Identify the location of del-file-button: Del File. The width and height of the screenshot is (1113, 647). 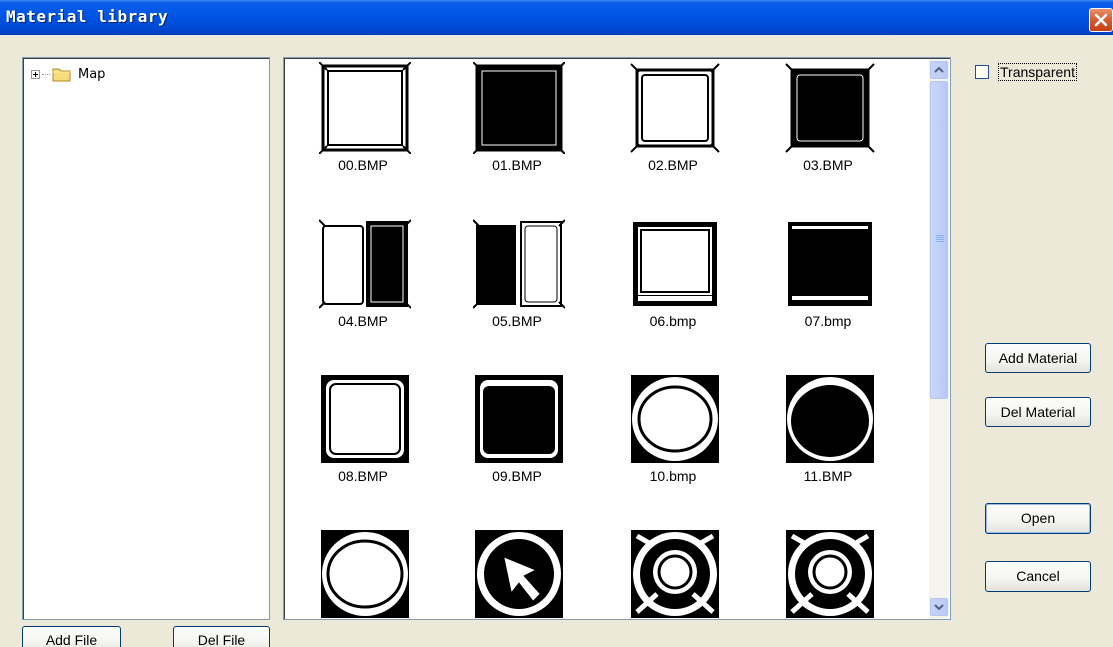
(221, 636).